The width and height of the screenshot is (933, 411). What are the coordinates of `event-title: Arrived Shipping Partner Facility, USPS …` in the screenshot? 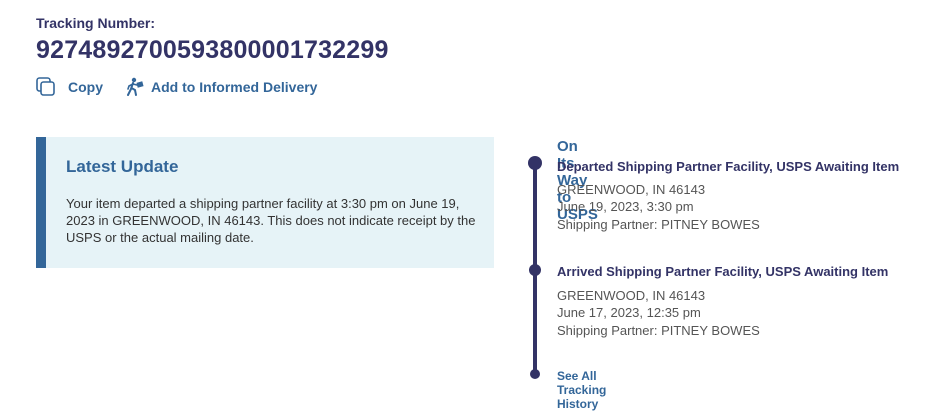 It's located at (723, 271).